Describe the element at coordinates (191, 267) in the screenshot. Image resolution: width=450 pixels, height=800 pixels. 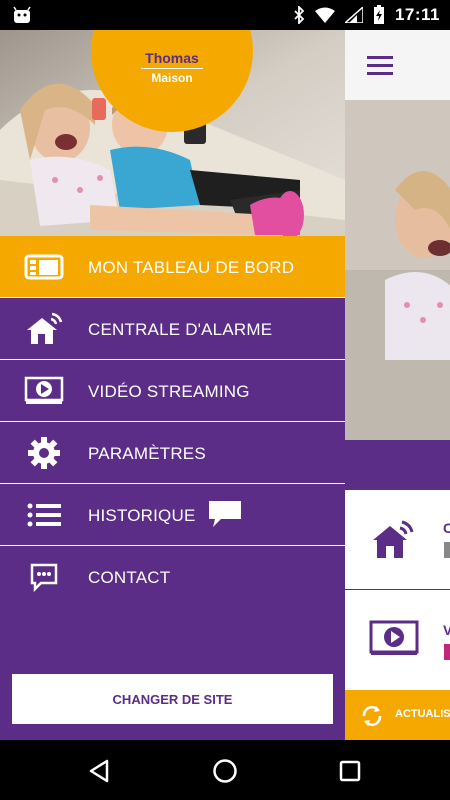
I see `menu-item-label: MON TABLEAU DE BORD` at that location.